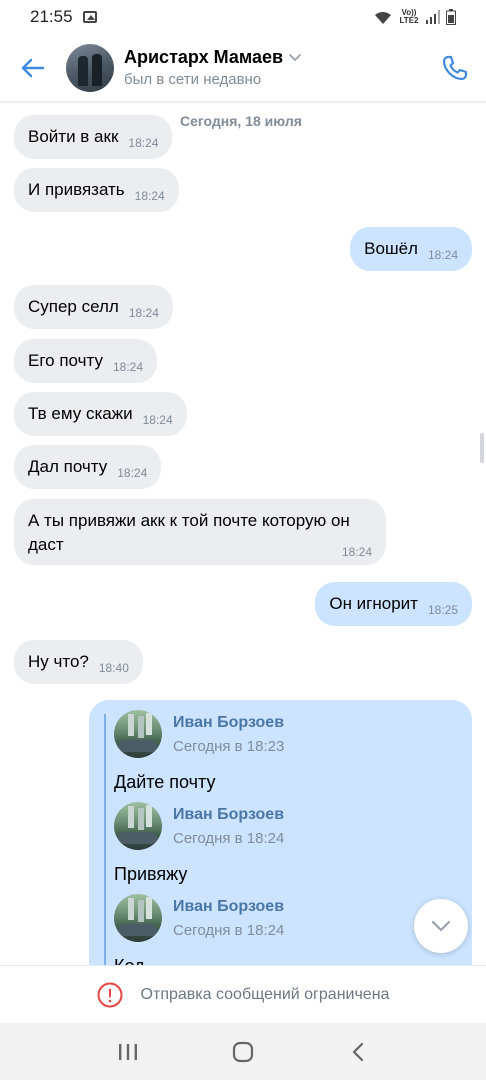  I want to click on scroll-down-icon, so click(441, 926).